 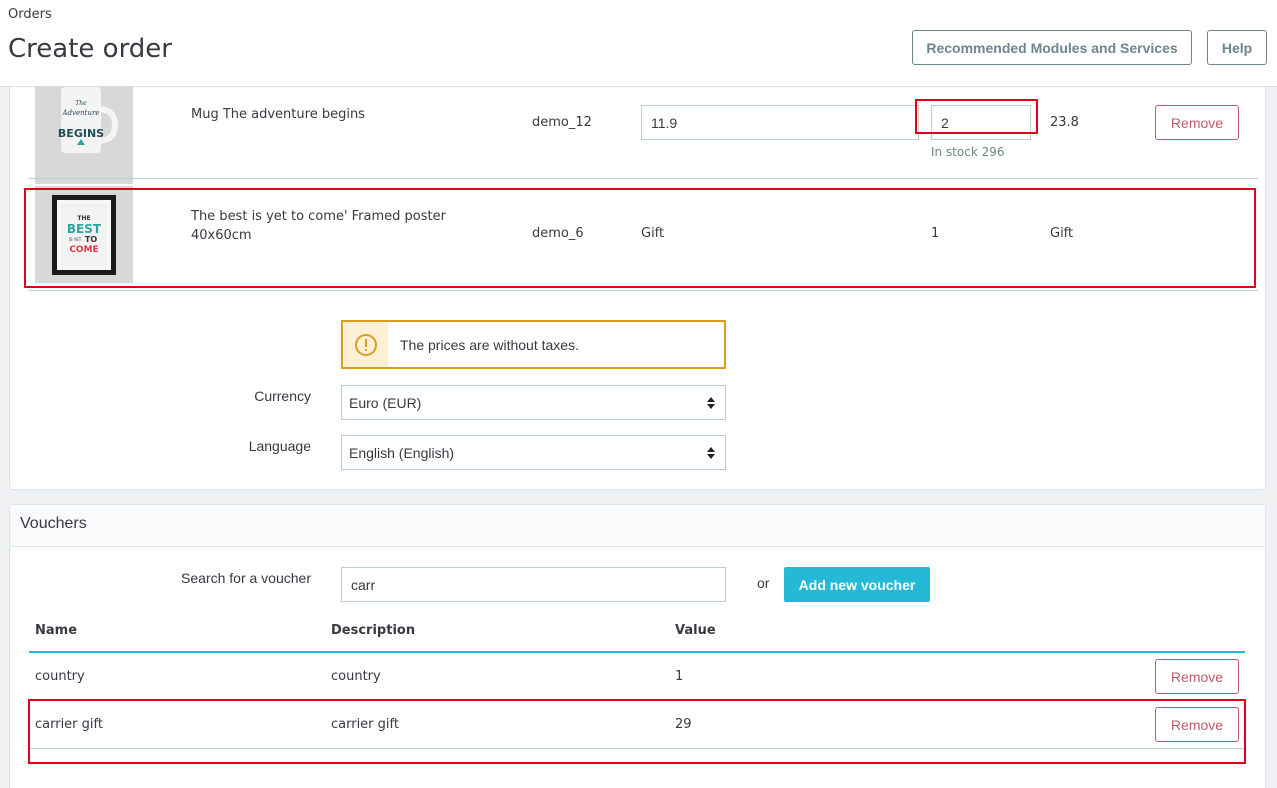 What do you see at coordinates (53, 523) in the screenshot?
I see `vouchers-title: Vouchers` at bounding box center [53, 523].